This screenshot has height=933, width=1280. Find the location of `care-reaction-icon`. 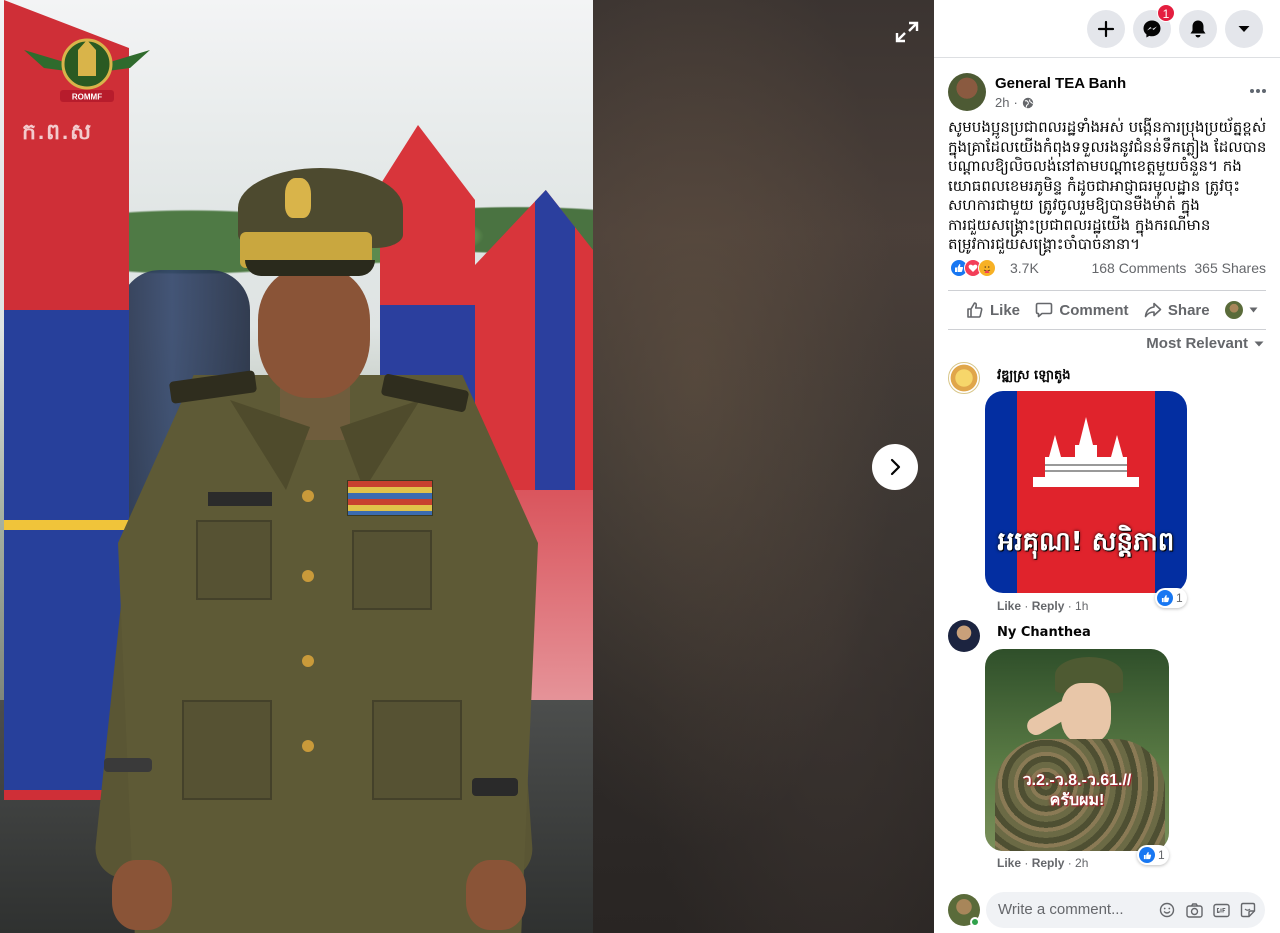

care-reaction-icon is located at coordinates (987, 268).